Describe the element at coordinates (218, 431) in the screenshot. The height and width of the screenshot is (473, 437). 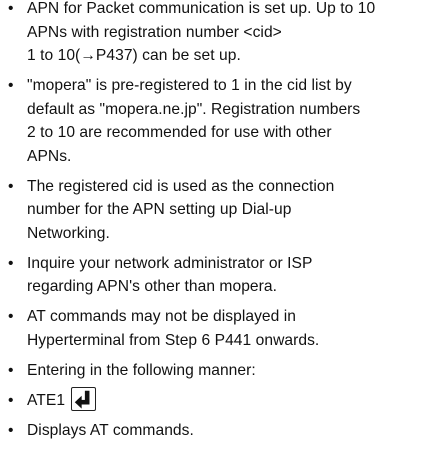
I see `bullet-item-displays-at: • Displays AT commands.` at that location.